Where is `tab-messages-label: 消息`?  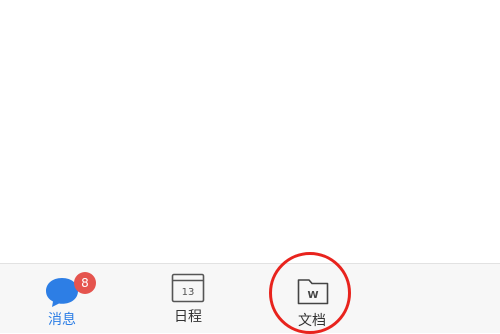
tab-messages-label: 消息 is located at coordinates (62, 320).